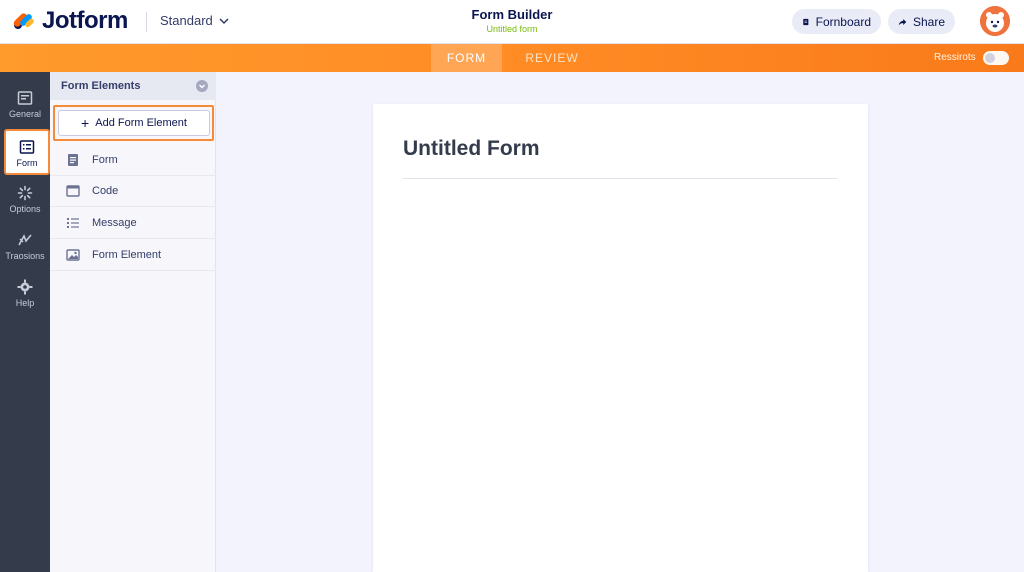 The width and height of the screenshot is (1024, 572). I want to click on general-icon, so click(25, 98).